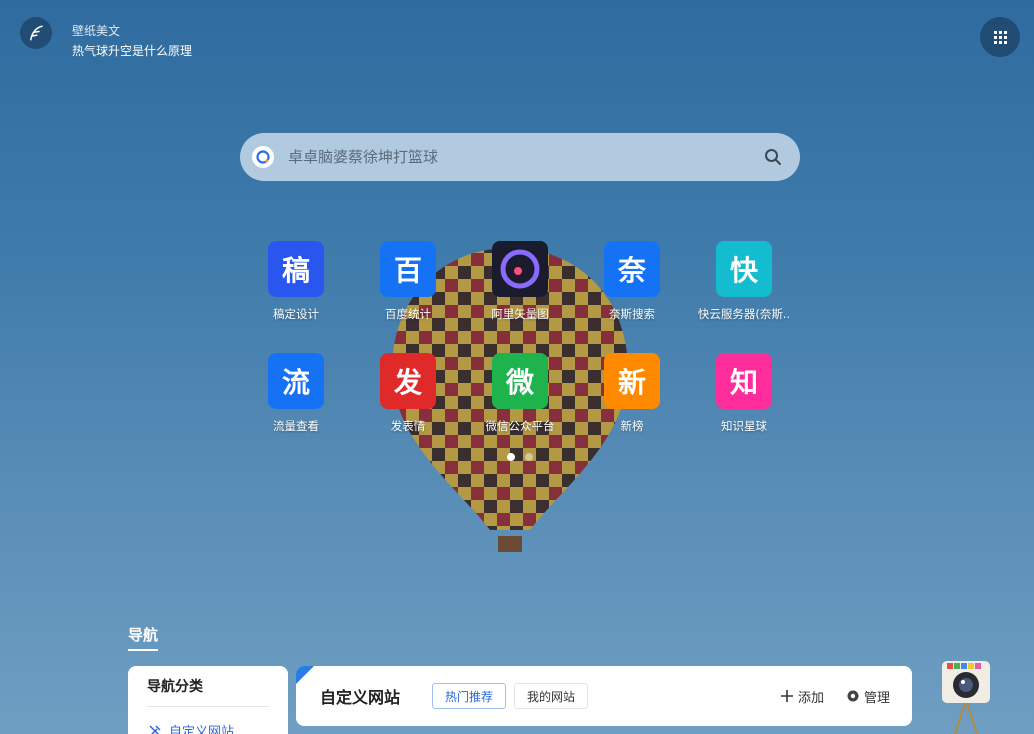 The image size is (1034, 734). What do you see at coordinates (551, 696) in the screenshot?
I see `tab-my-sites: 我的网站` at bounding box center [551, 696].